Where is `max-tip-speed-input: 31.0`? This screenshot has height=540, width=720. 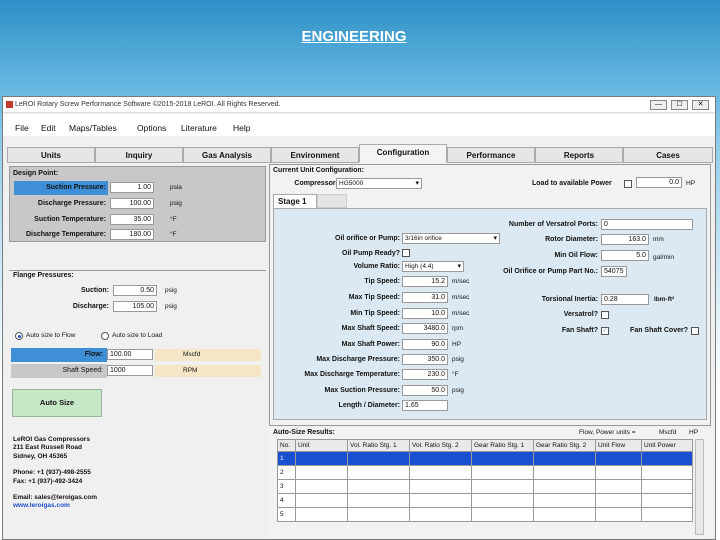 max-tip-speed-input: 31.0 is located at coordinates (425, 297).